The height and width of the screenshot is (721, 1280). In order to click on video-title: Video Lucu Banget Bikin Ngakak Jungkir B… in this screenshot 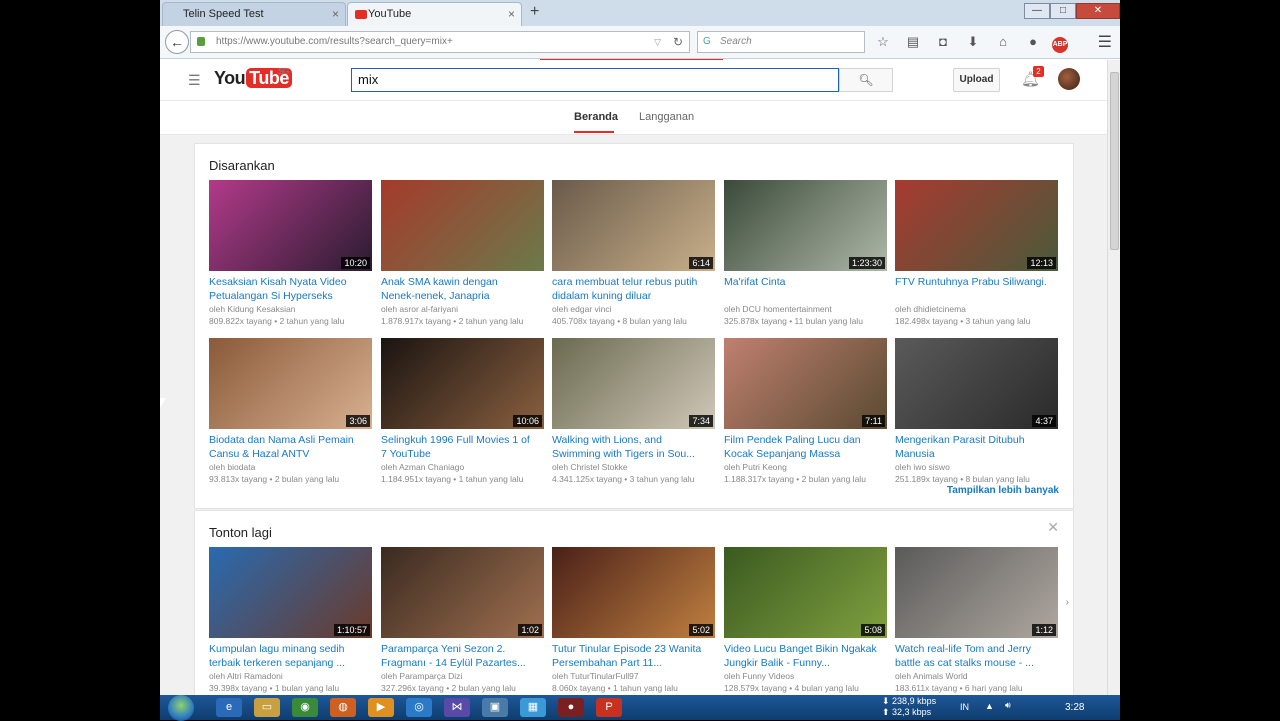, I will do `click(805, 656)`.